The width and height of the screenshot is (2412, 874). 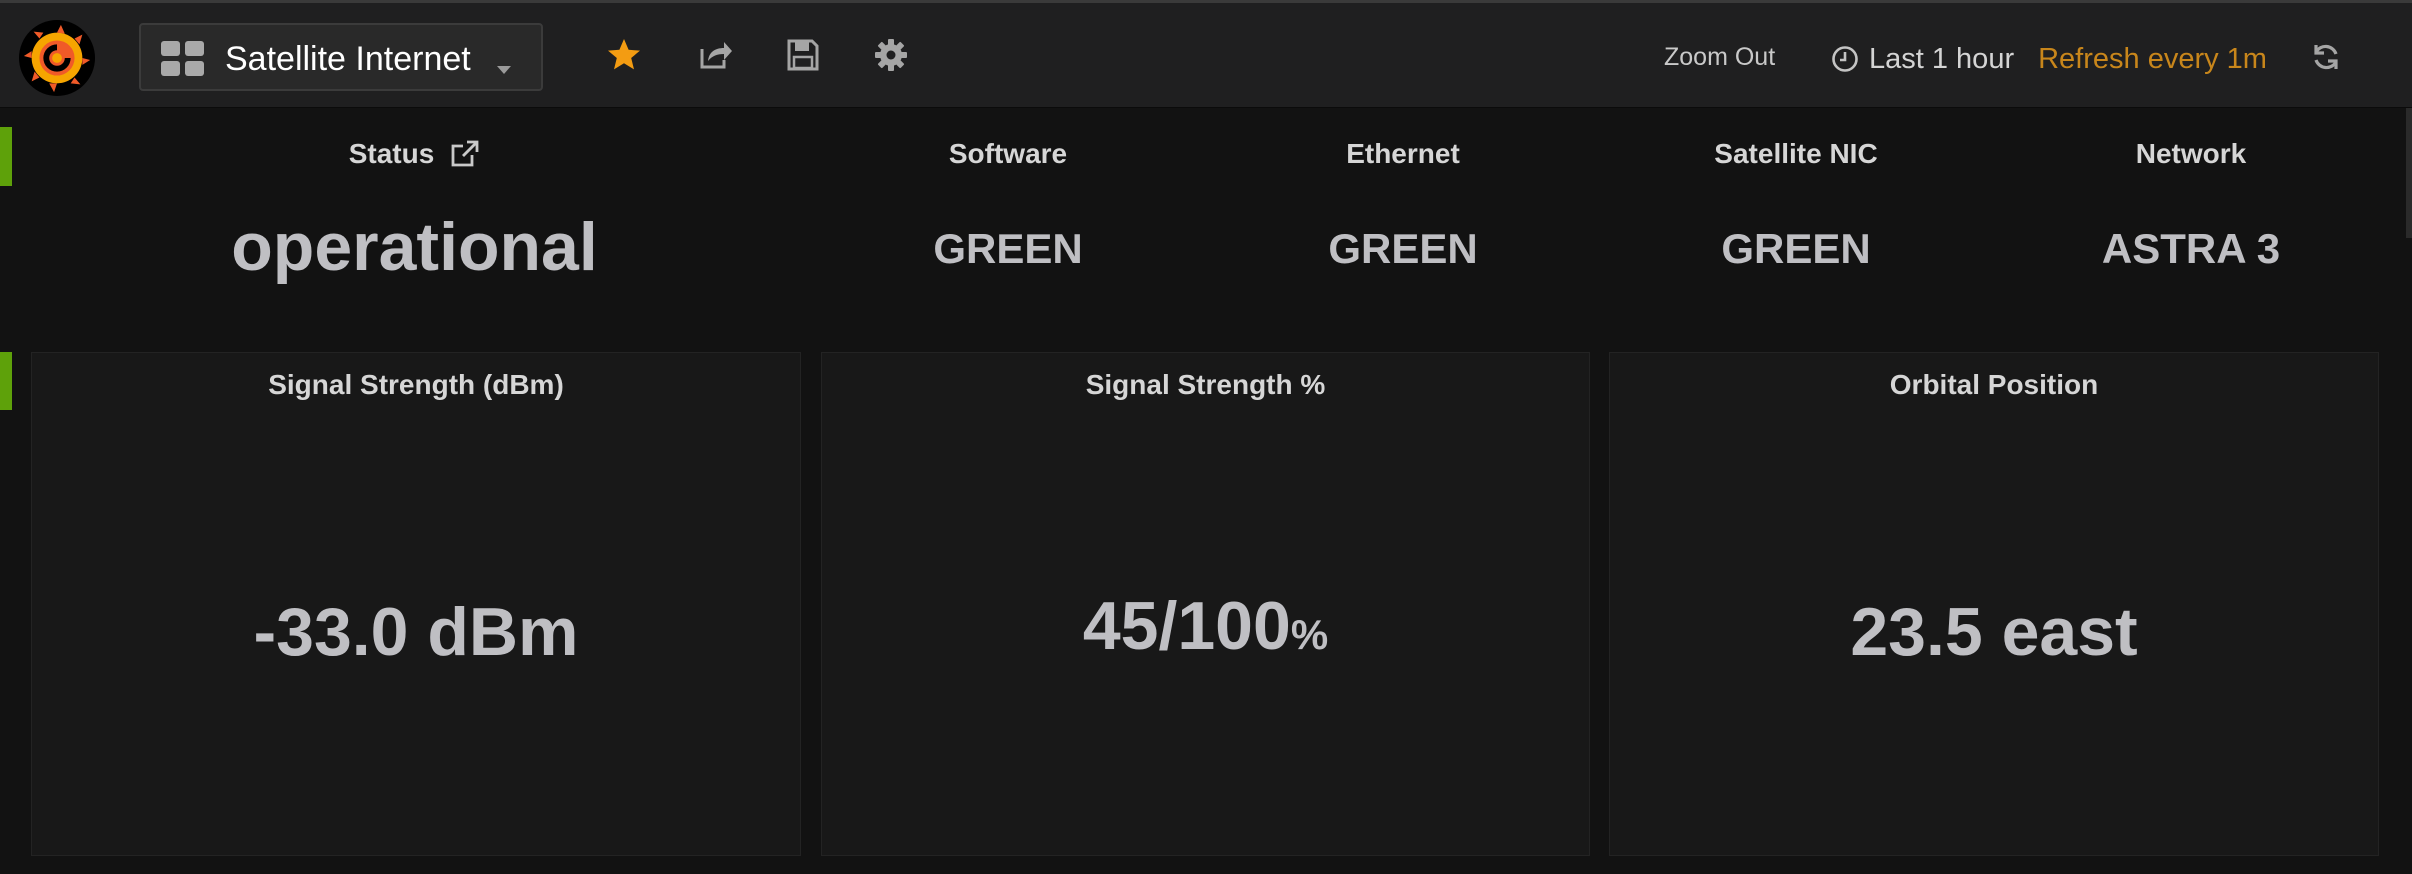 What do you see at coordinates (1008, 153) in the screenshot?
I see `panel-title: Software` at bounding box center [1008, 153].